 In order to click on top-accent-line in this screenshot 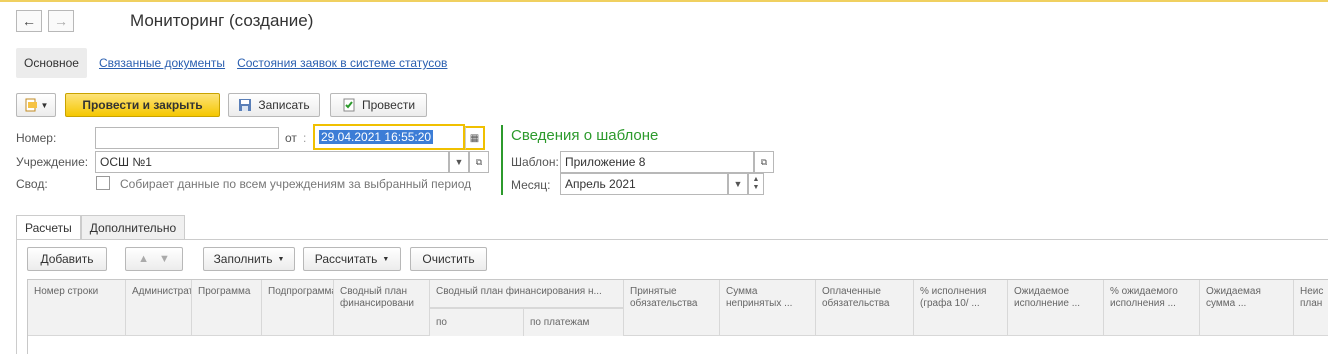, I will do `click(664, 1)`.